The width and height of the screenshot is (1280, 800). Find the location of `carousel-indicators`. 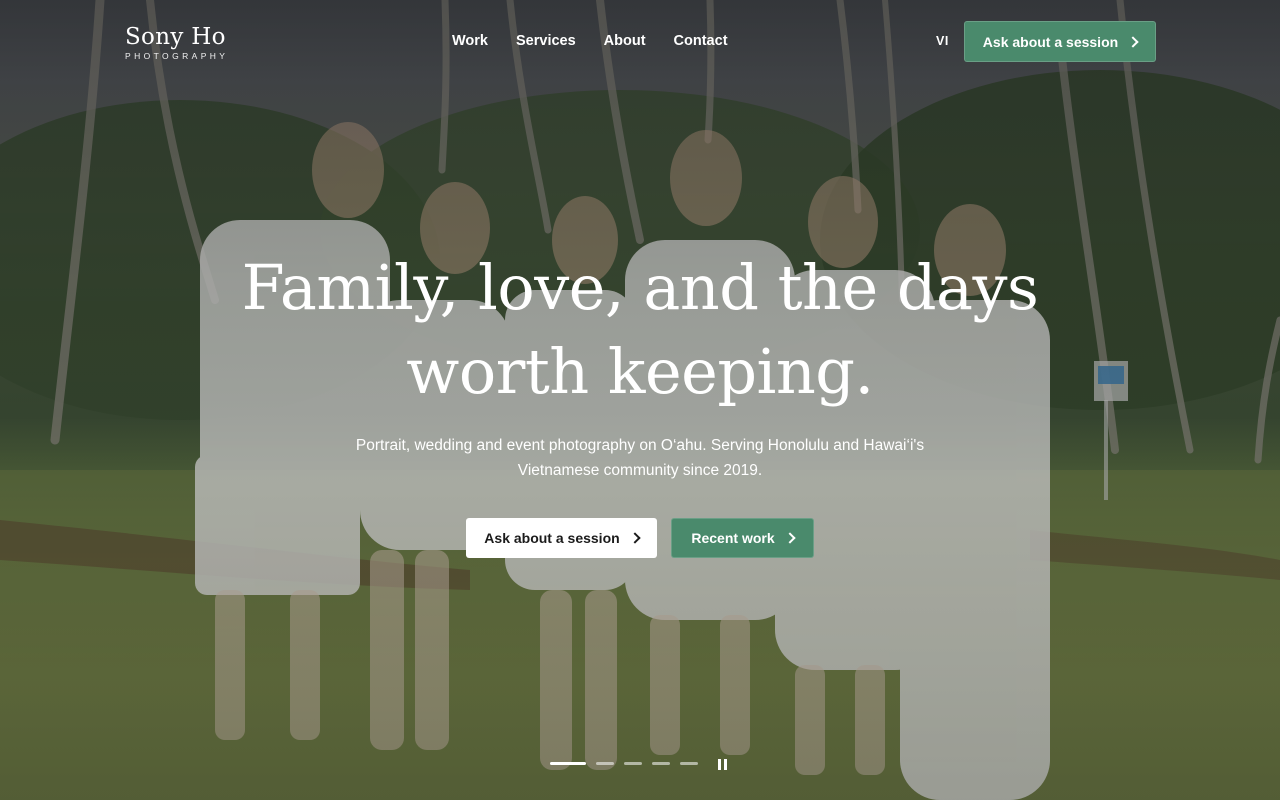

carousel-indicators is located at coordinates (624, 763).